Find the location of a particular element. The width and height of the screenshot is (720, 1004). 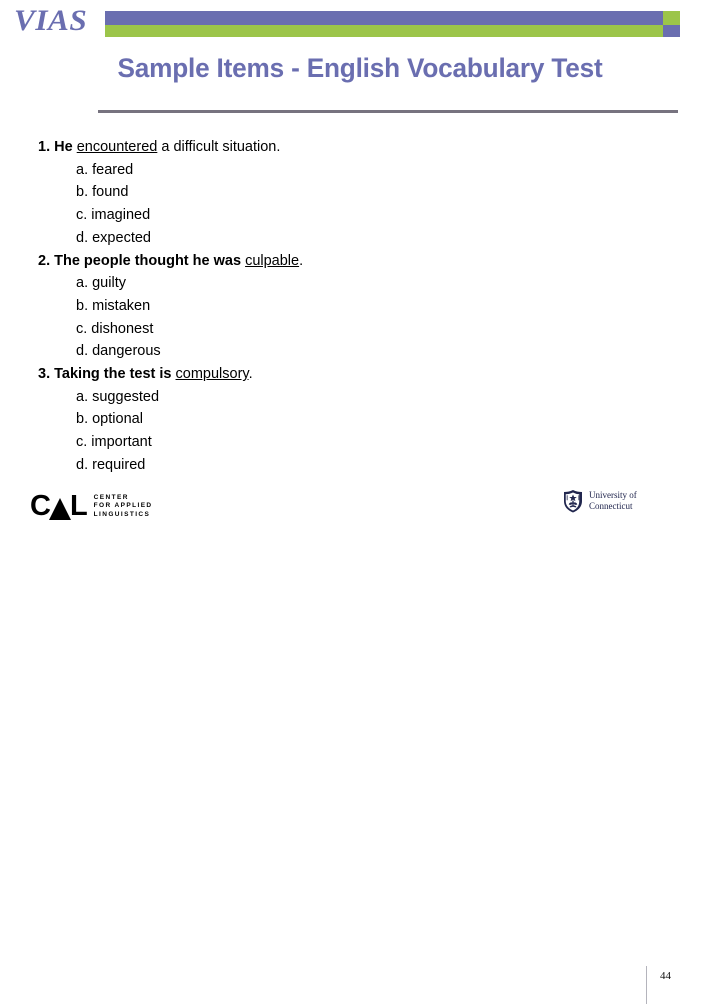

uconn-wordmark: University of Connecticut is located at coordinates (613, 501).